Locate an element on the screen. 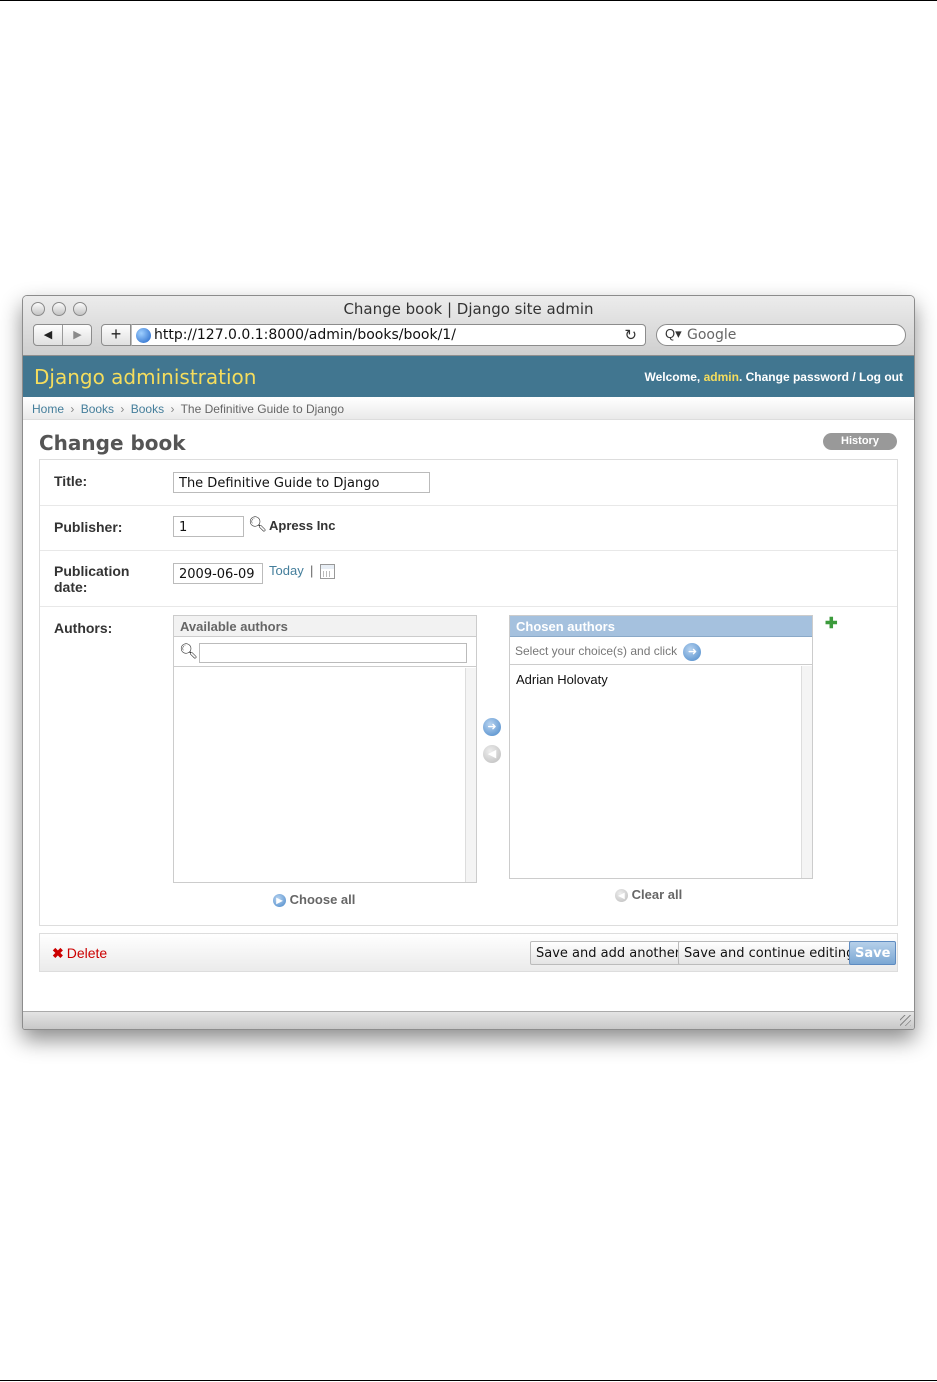 The width and height of the screenshot is (937, 1382). search-input: Q▾ Google is located at coordinates (781, 335).